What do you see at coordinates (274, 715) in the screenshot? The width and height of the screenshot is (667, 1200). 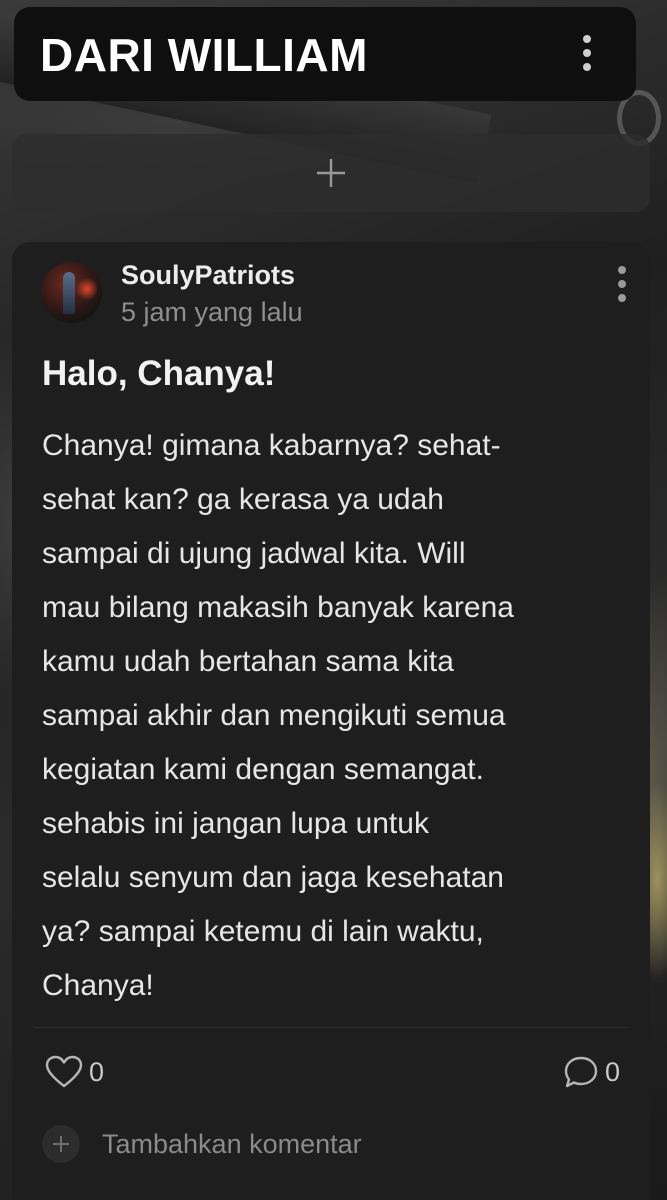 I see `post-body-line: sampai akhir dan mengikuti semua` at bounding box center [274, 715].